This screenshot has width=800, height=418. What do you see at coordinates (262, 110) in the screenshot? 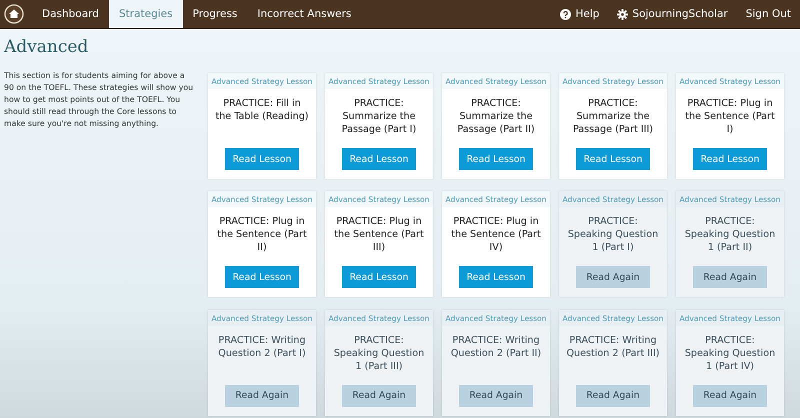
I see `lesson-title: PRACTICE: Fill in the Table (Reading)` at bounding box center [262, 110].